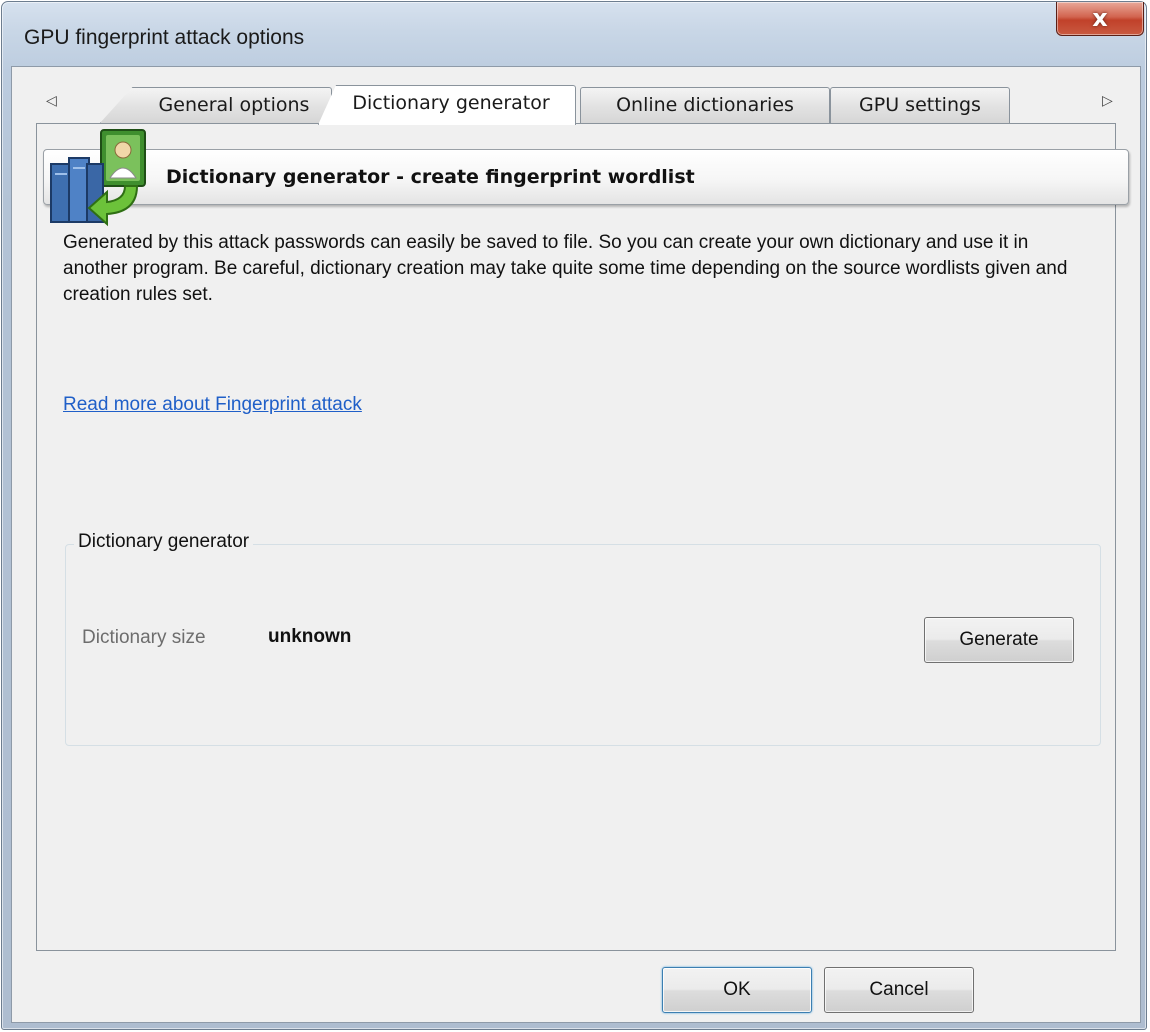 This screenshot has width=1150, height=1032. What do you see at coordinates (212, 405) in the screenshot?
I see `read-more-link: Read more about Fingerprint attack` at bounding box center [212, 405].